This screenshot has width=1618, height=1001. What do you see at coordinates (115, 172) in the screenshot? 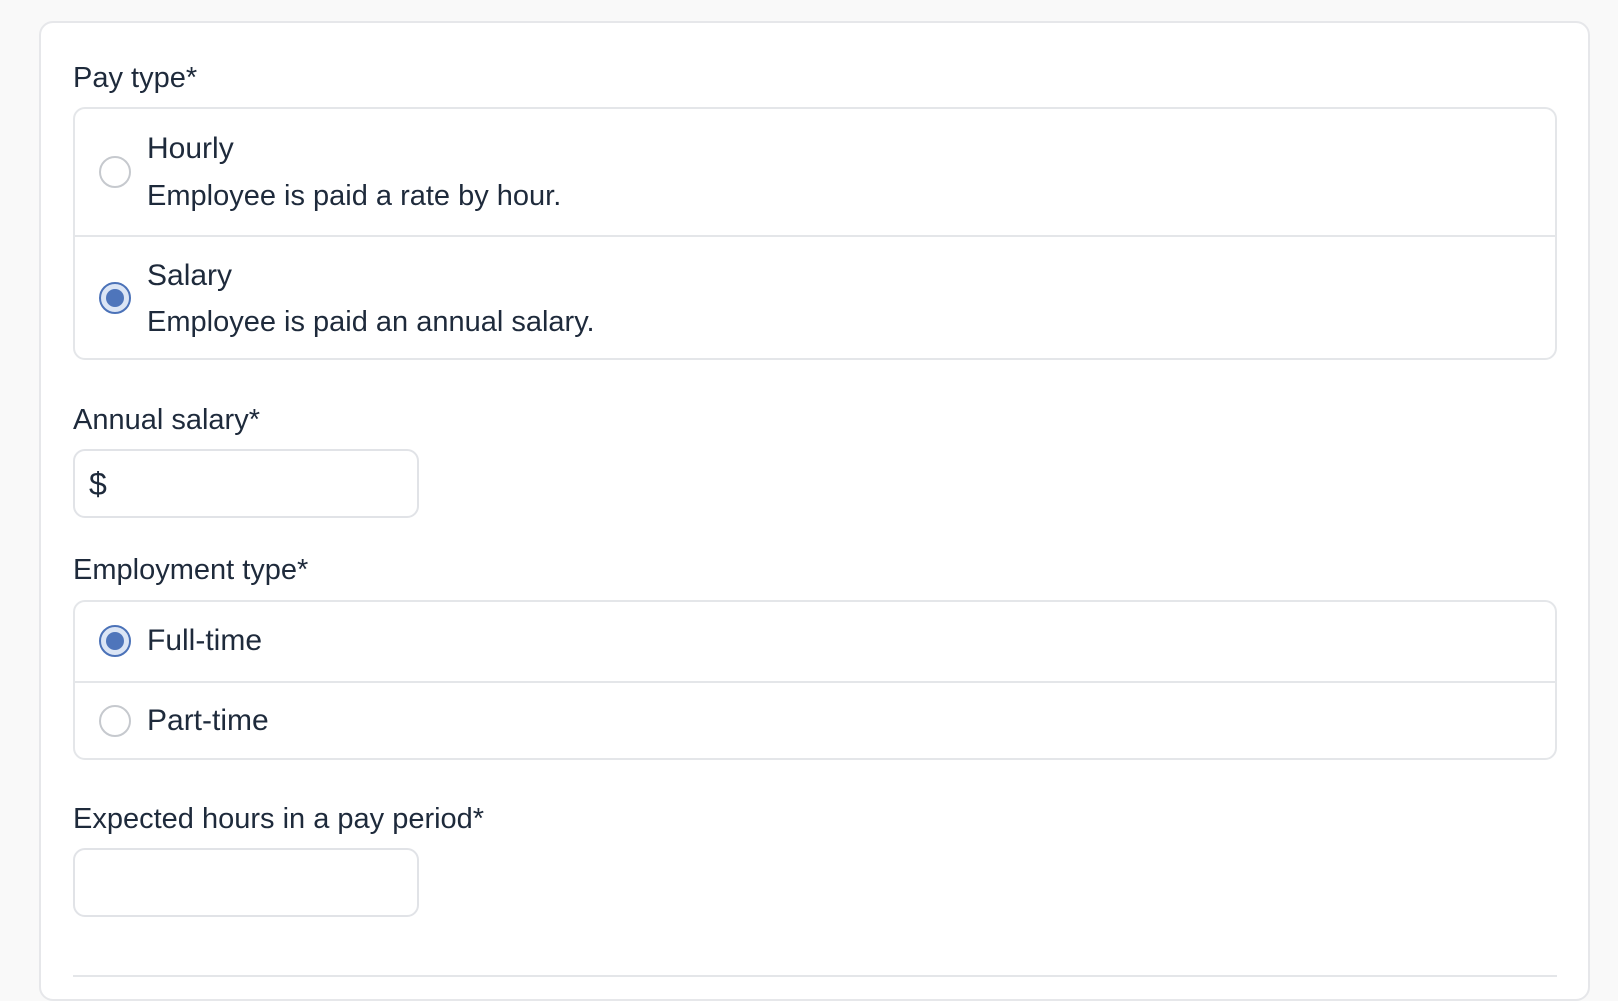
I see `hourly-radio` at bounding box center [115, 172].